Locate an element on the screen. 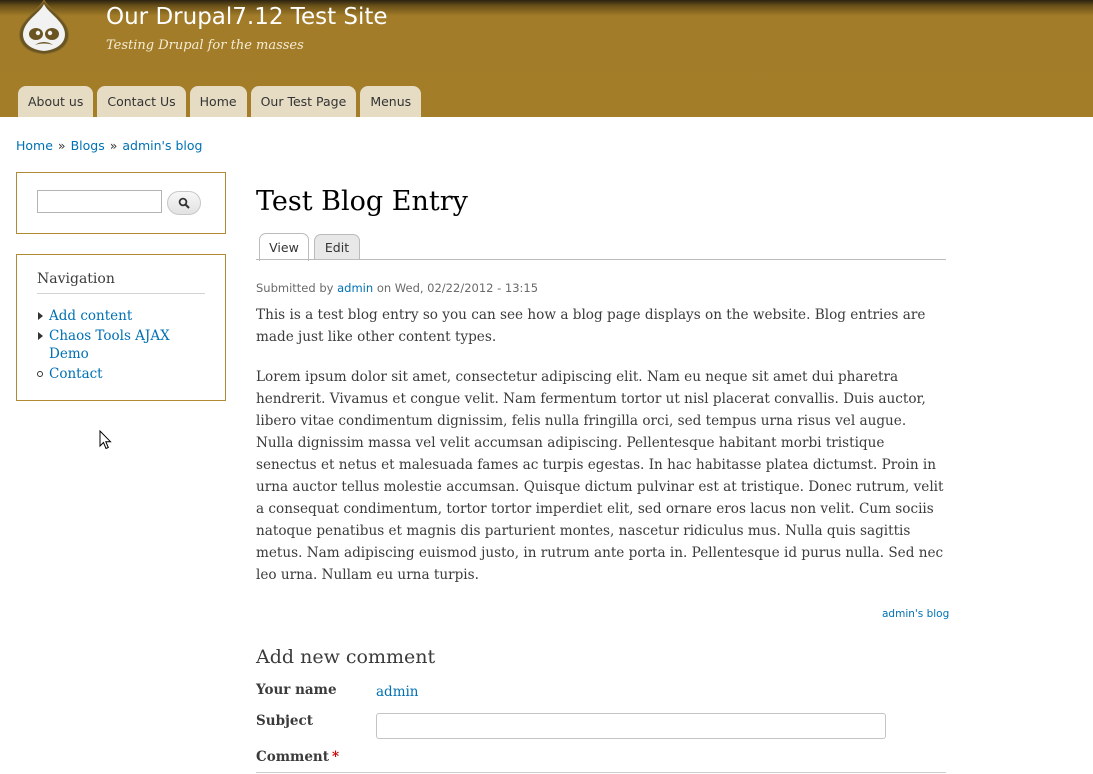 Image resolution: width=1093 pixels, height=774 pixels. breadcrumb-home: Home is located at coordinates (34, 145).